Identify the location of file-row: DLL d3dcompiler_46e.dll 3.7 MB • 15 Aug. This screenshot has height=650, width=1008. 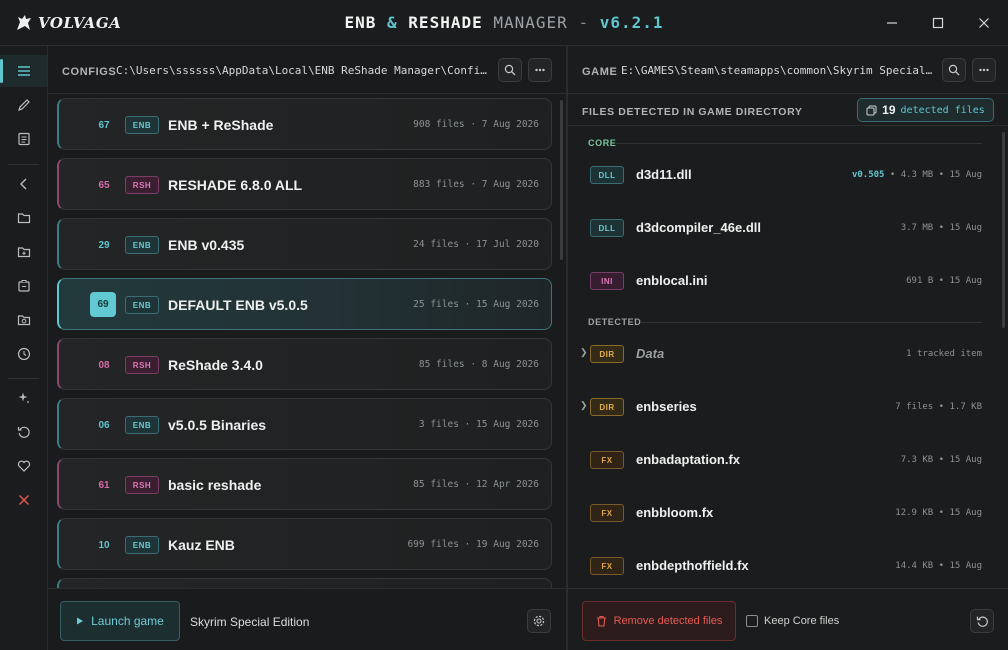
(788, 228).